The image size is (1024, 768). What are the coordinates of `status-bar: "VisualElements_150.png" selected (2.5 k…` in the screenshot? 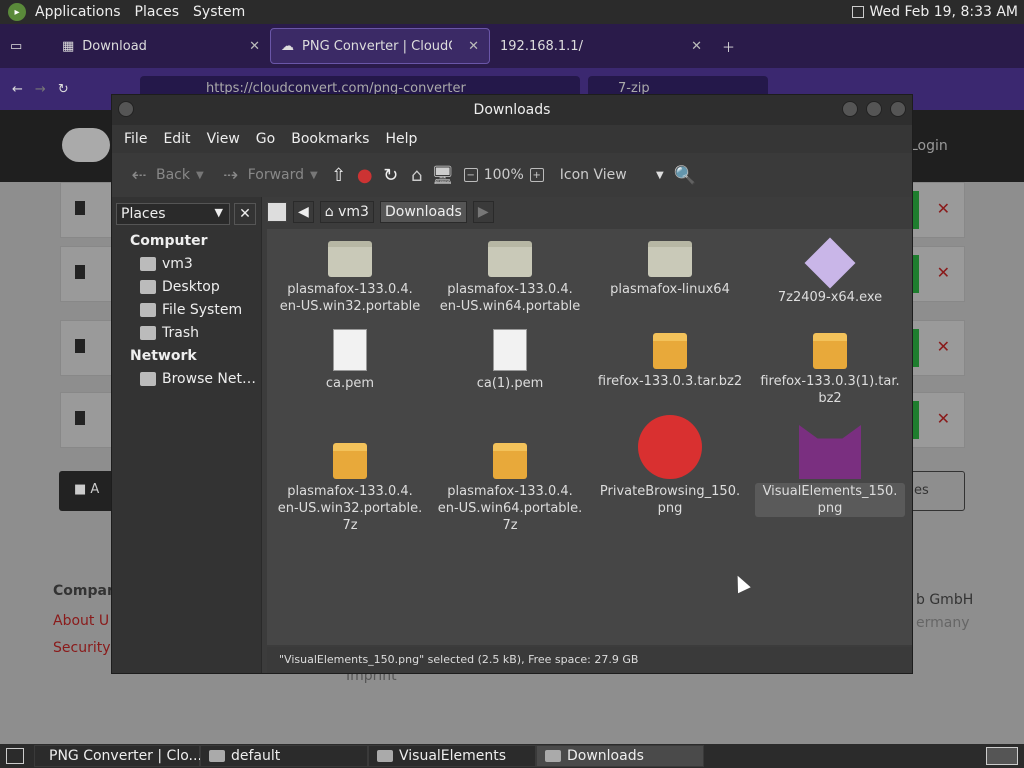 It's located at (589, 660).